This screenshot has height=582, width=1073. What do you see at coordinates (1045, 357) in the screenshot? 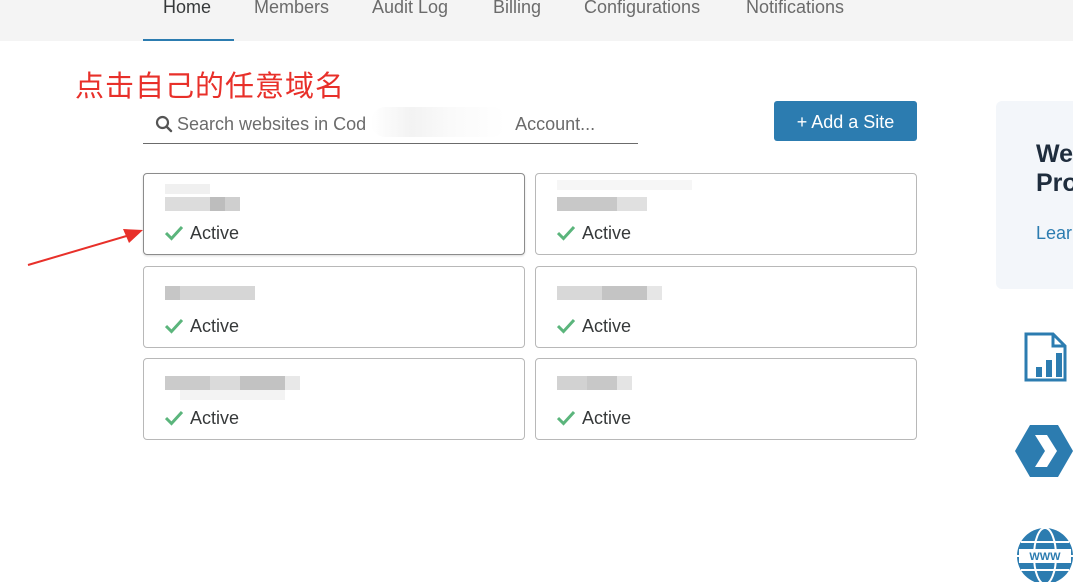
I see `analytics-document-icon` at bounding box center [1045, 357].